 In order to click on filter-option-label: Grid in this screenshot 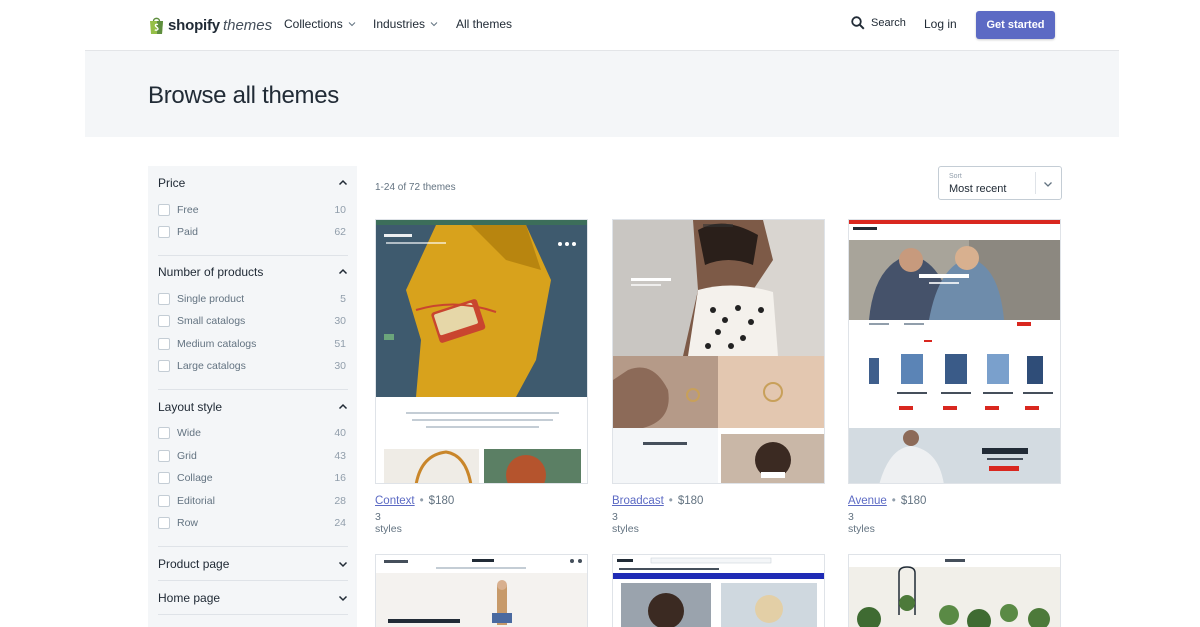, I will do `click(187, 456)`.